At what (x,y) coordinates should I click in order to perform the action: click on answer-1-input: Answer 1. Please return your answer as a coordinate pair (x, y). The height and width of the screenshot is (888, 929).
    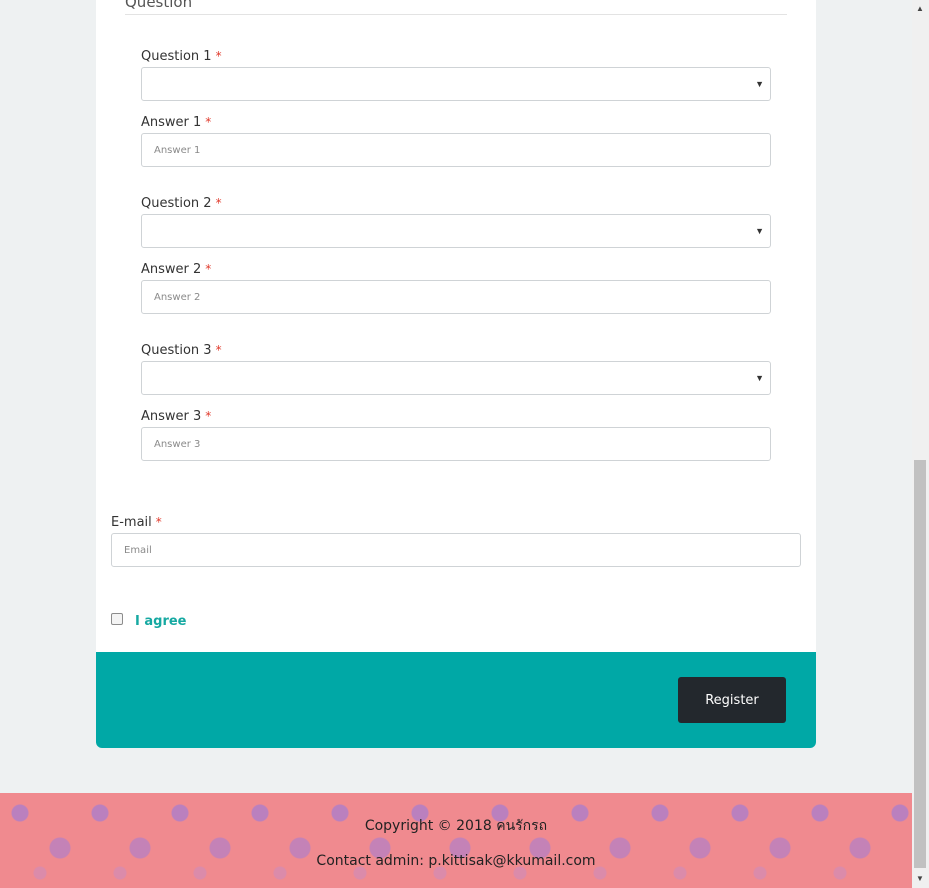
    Looking at the image, I should click on (456, 150).